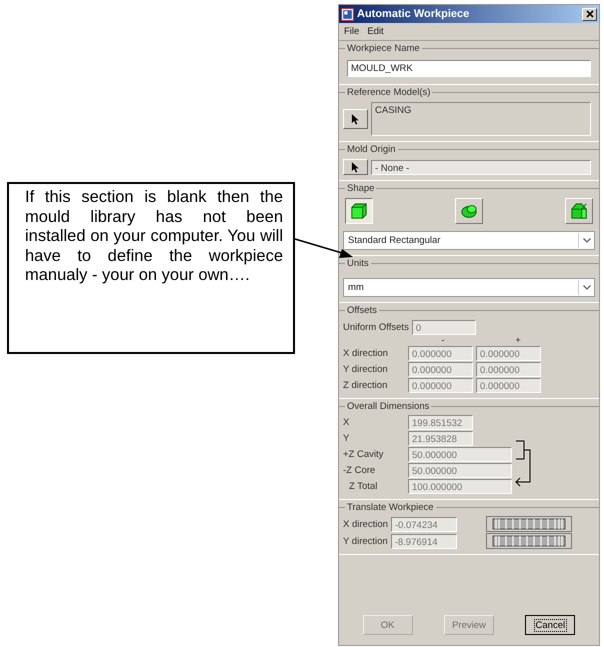 The height and width of the screenshot is (647, 604). Describe the element at coordinates (389, 92) in the screenshot. I see `group-label: Reference Model(s)` at that location.